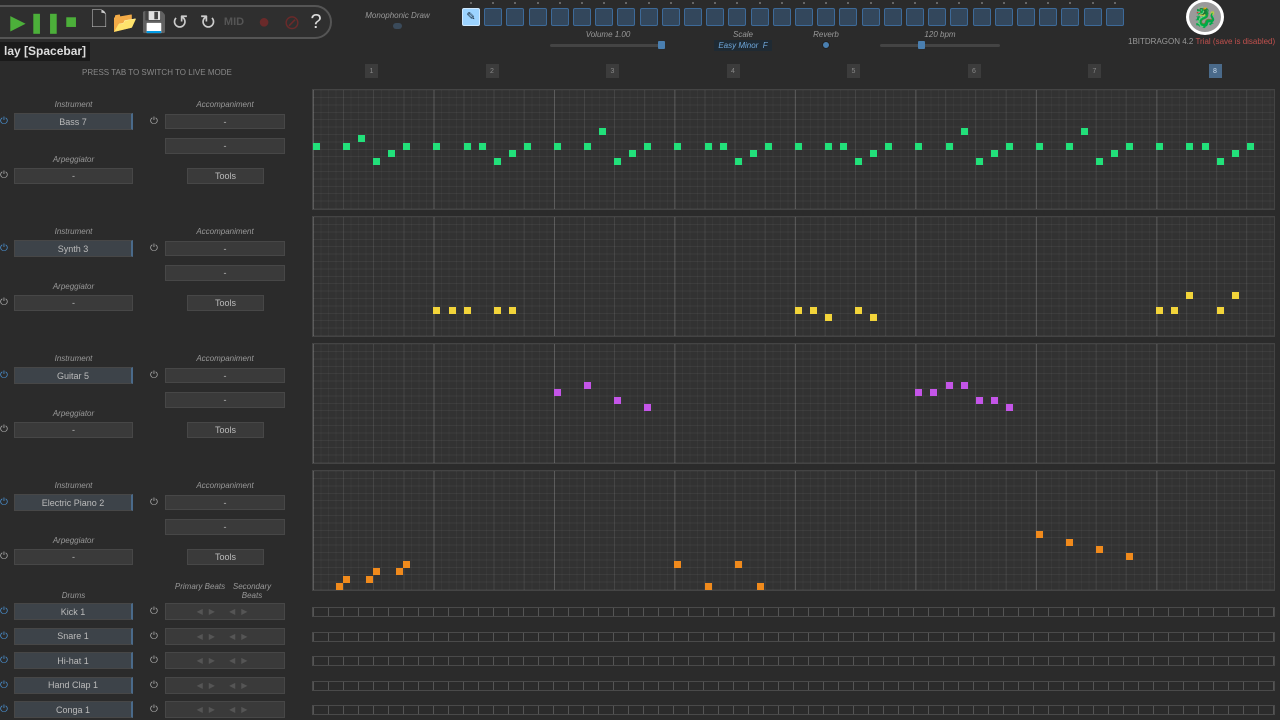 The height and width of the screenshot is (720, 1280). What do you see at coordinates (73, 121) in the screenshot?
I see `instrument-select: Bass 7` at bounding box center [73, 121].